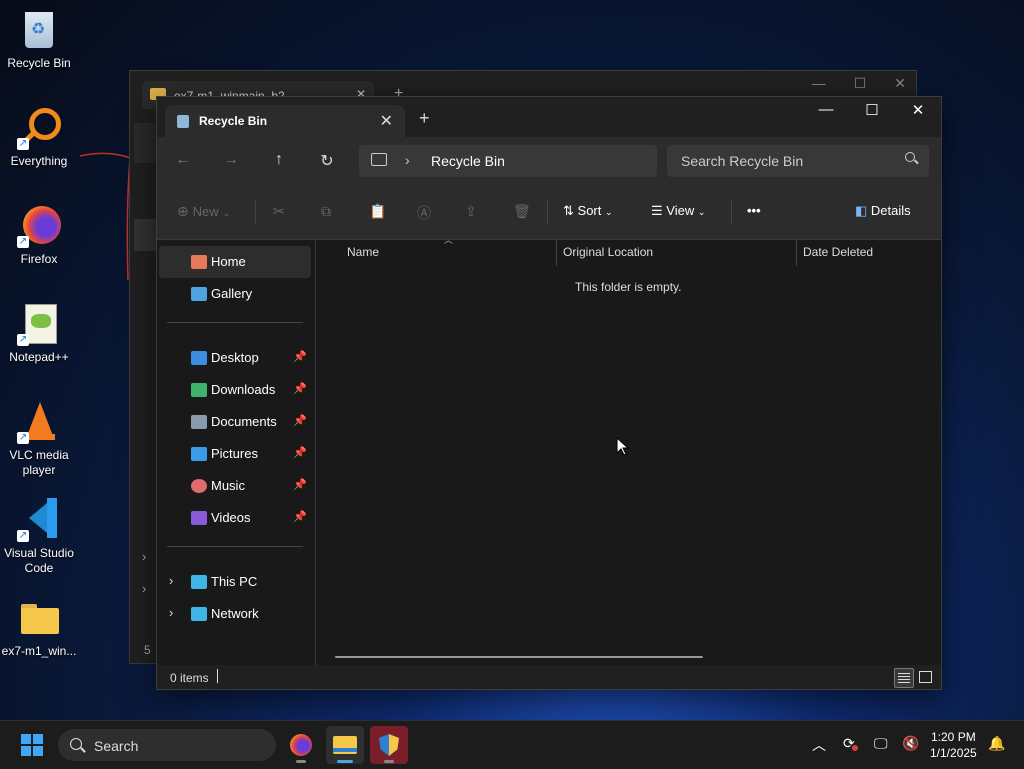 Image resolution: width=1024 pixels, height=769 pixels. Describe the element at coordinates (953, 745) in the screenshot. I see `system-clock: 1:20 PM 1/1/2025` at that location.